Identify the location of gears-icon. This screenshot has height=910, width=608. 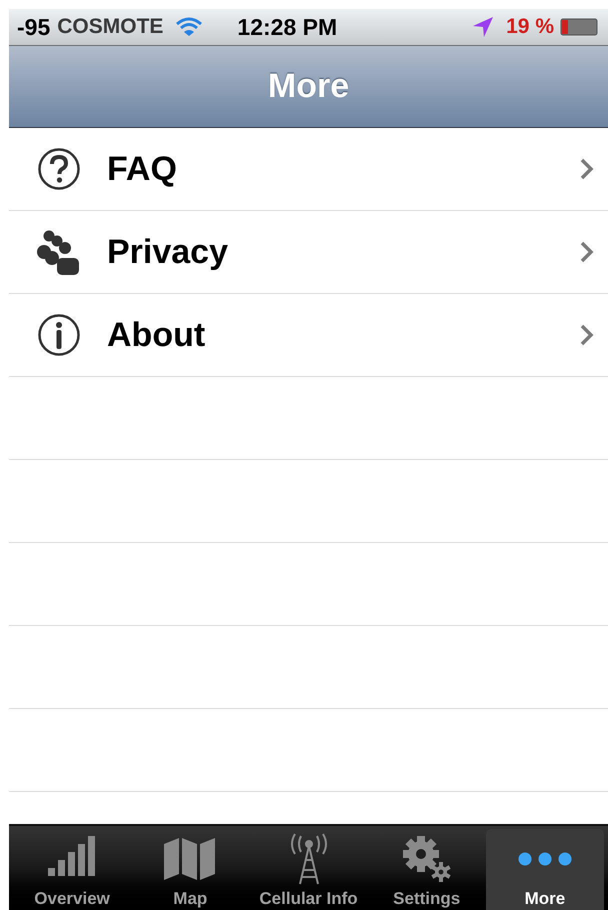
(426, 859).